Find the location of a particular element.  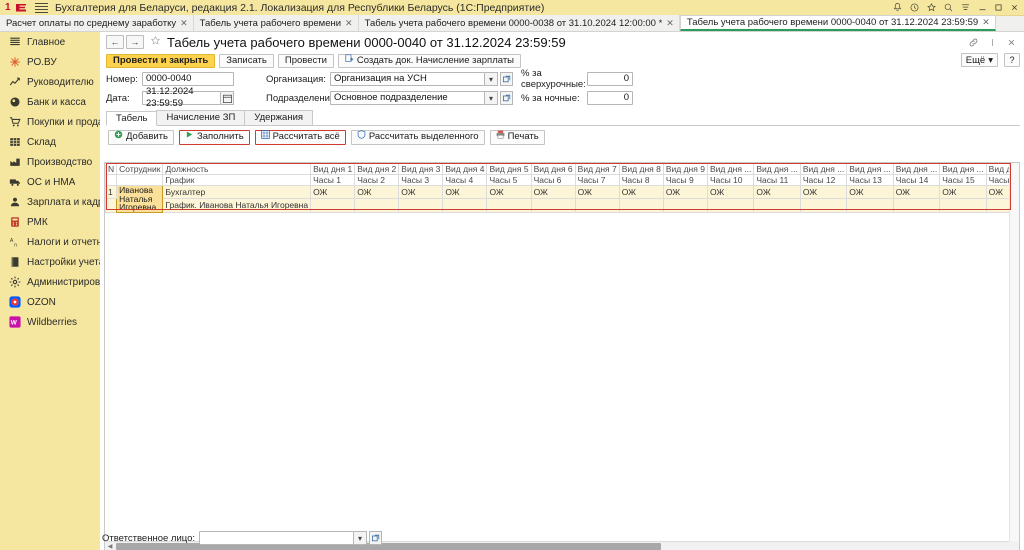

cell-daytype-12: ОЖ is located at coordinates (823, 192).